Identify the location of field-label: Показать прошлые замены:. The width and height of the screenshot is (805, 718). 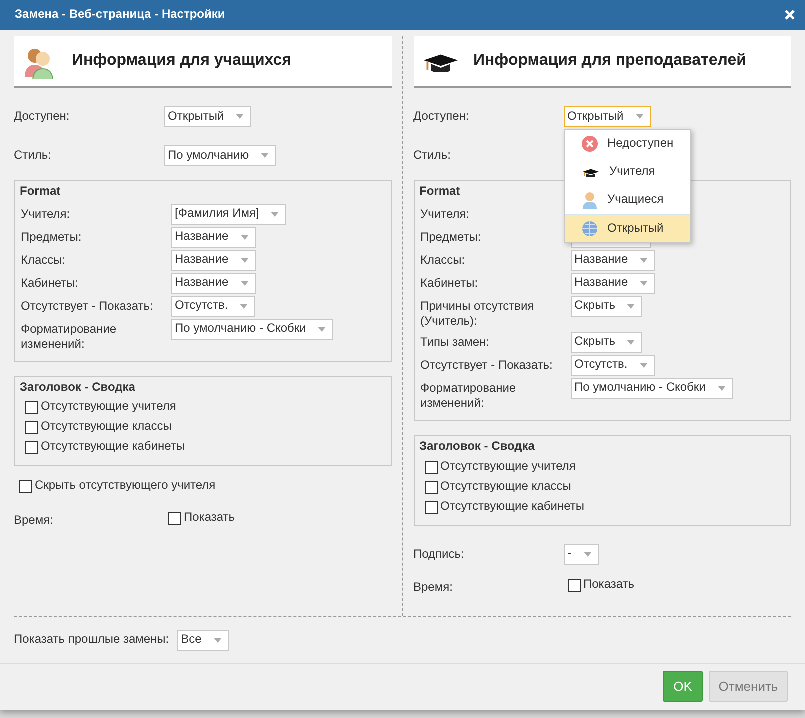
(92, 640).